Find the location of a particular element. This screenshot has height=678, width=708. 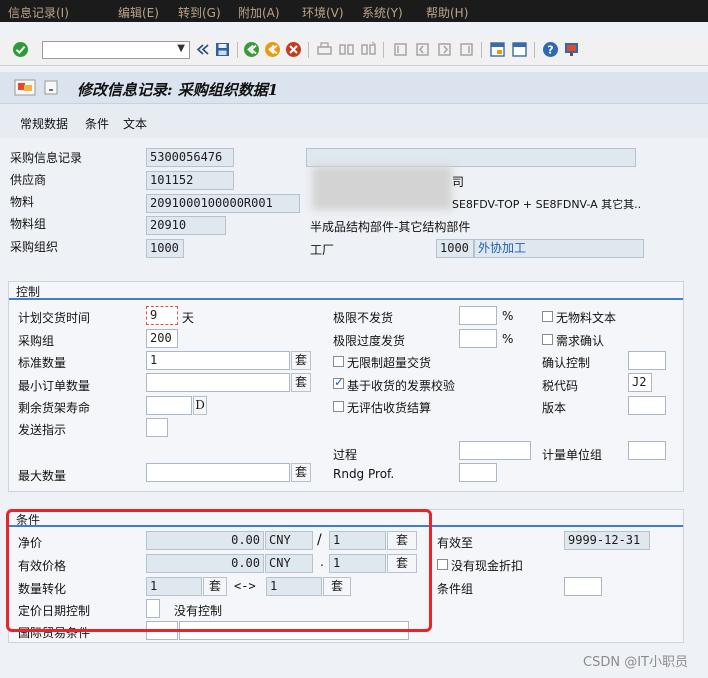

remaining-shelf-input is located at coordinates (169, 405).